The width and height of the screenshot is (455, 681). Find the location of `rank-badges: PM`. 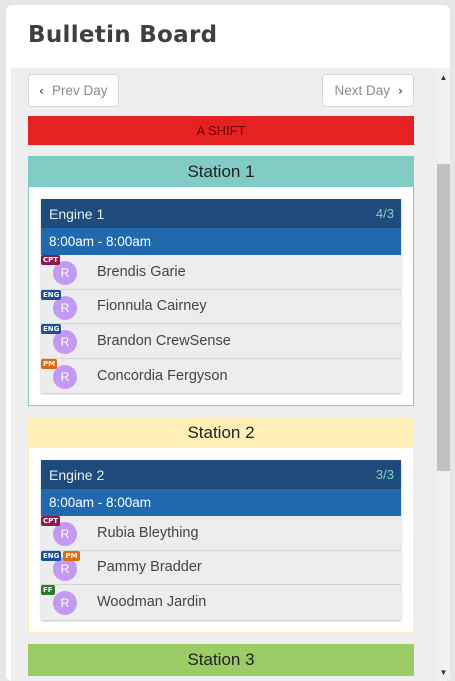

rank-badges: PM is located at coordinates (49, 363).